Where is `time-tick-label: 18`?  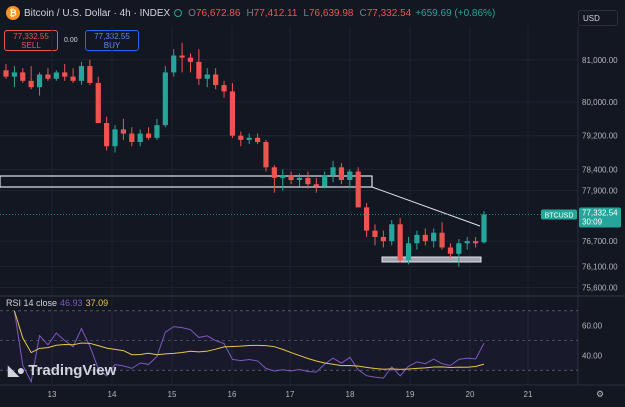
time-tick-label: 18 is located at coordinates (350, 394).